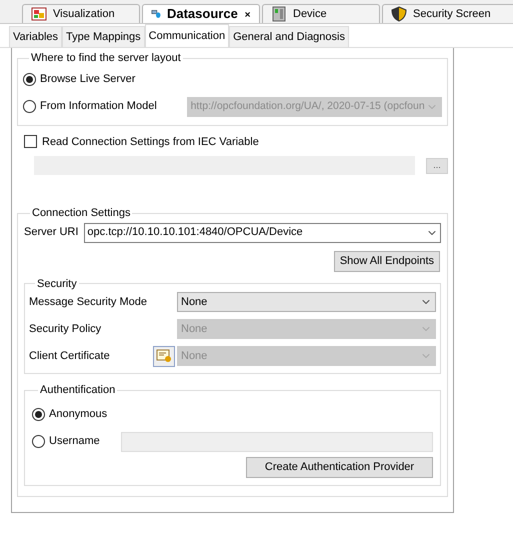  Describe the element at coordinates (88, 302) in the screenshot. I see `field-label: Message Security Mode` at that location.